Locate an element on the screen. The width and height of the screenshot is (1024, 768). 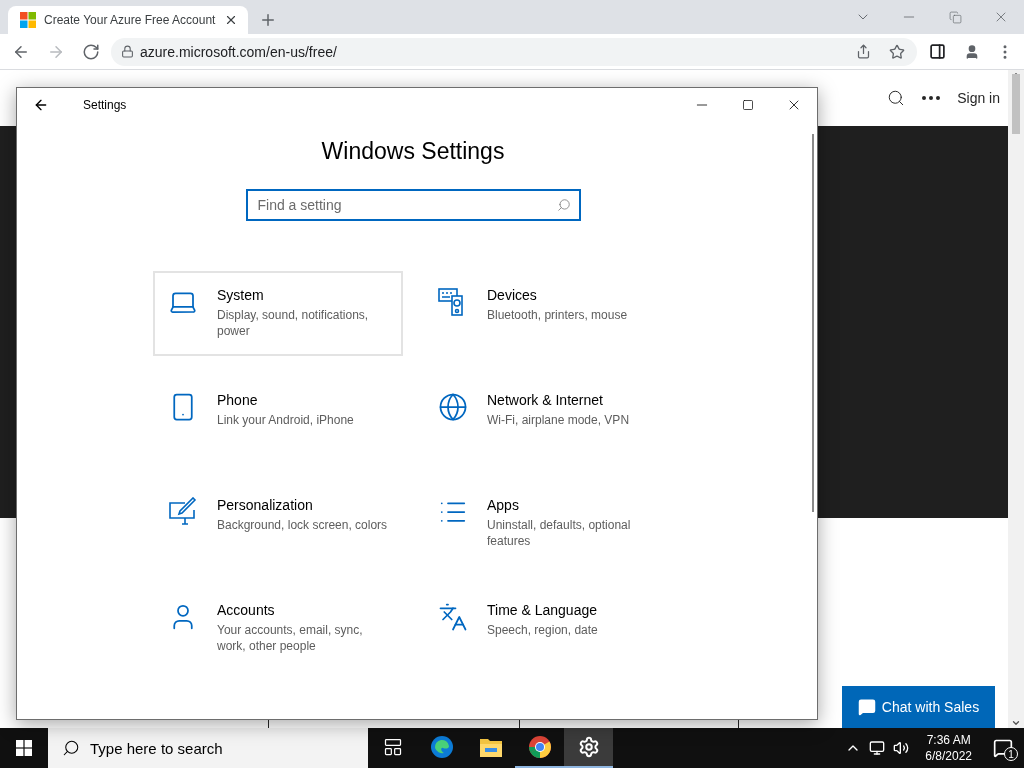
category-description: Bluetooth, printers, mouse is located at coordinates (557, 315).